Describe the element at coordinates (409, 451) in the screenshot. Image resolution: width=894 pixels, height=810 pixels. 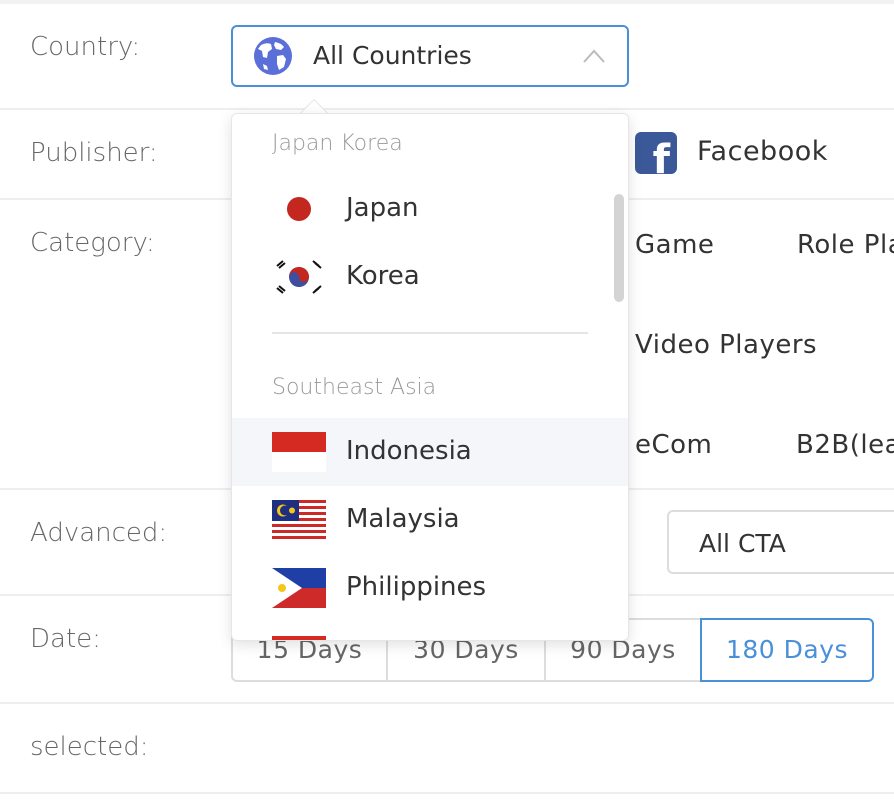
I see `option-label: Indonesia` at that location.